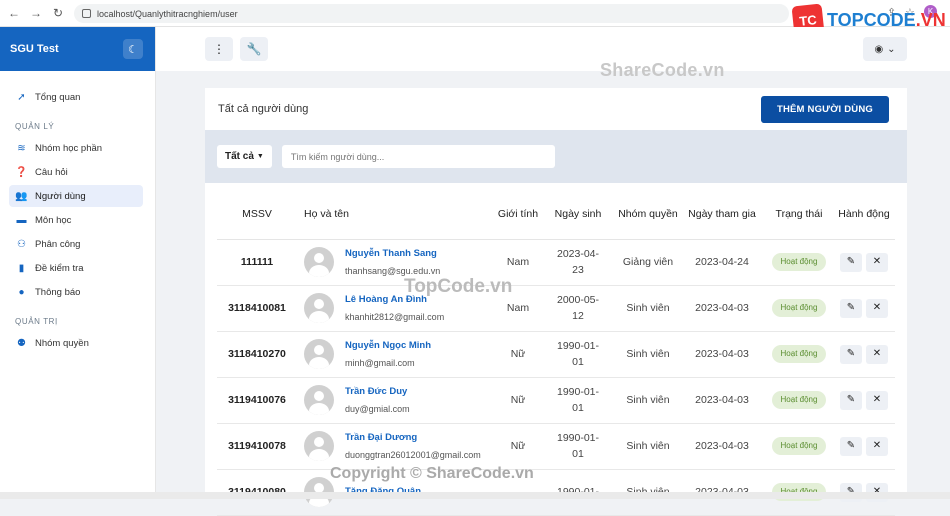 Image resolution: width=950 pixels, height=516 pixels. What do you see at coordinates (76, 97) in the screenshot?
I see `sidebar-item-overview: ➚ Tổng quan` at bounding box center [76, 97].